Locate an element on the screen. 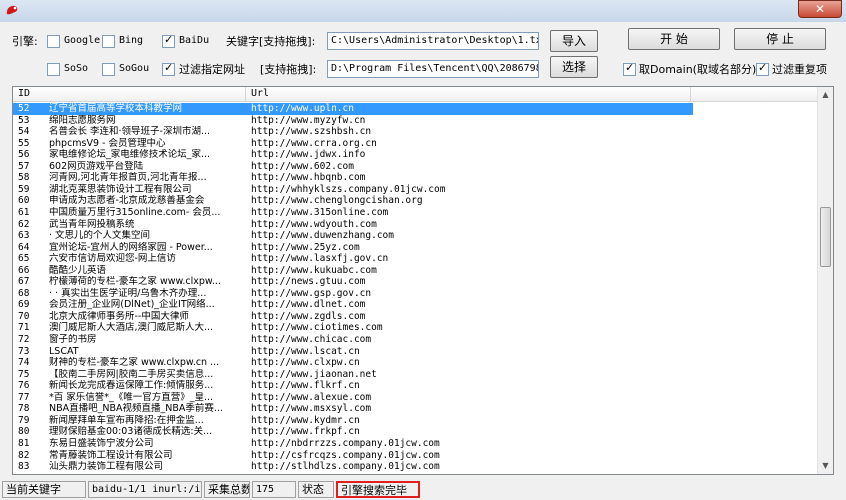 The height and width of the screenshot is (500, 846). row-id: 54 is located at coordinates (24, 132).